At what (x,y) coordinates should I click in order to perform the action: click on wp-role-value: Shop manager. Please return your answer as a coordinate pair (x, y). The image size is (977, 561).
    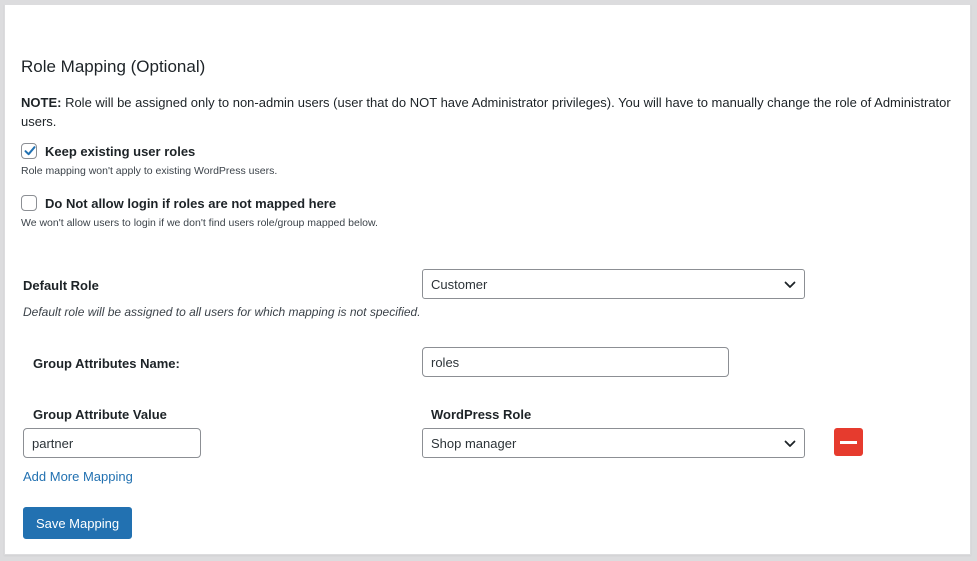
    Looking at the image, I should click on (474, 443).